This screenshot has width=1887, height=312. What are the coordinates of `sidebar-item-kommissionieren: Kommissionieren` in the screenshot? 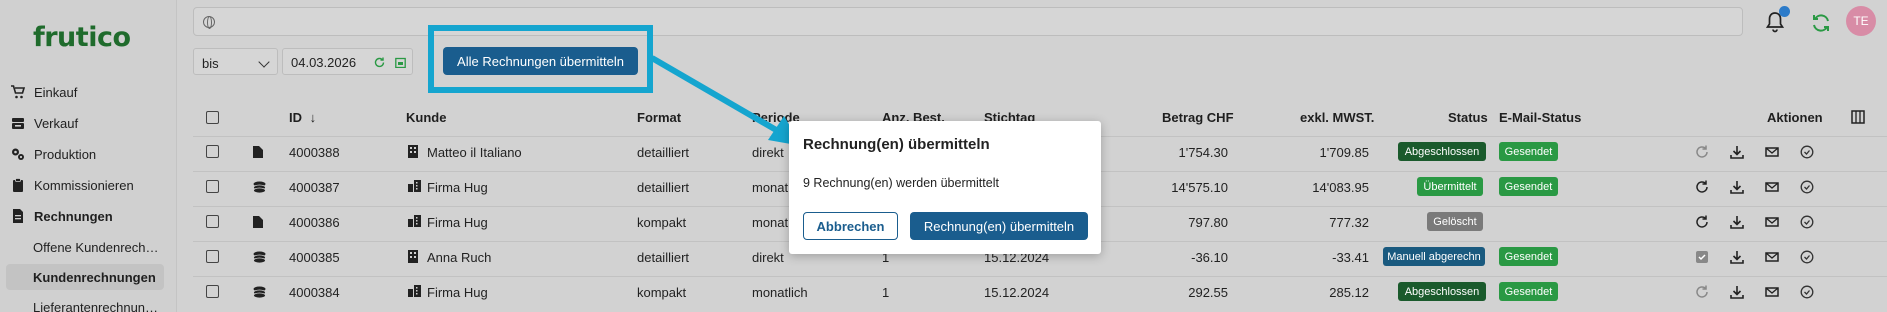 It's located at (72, 185).